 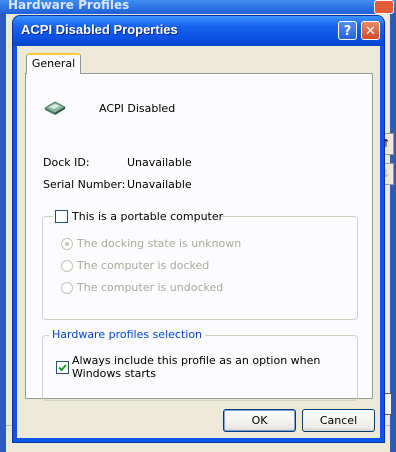 What do you see at coordinates (347, 30) in the screenshot?
I see `help-button: ?` at bounding box center [347, 30].